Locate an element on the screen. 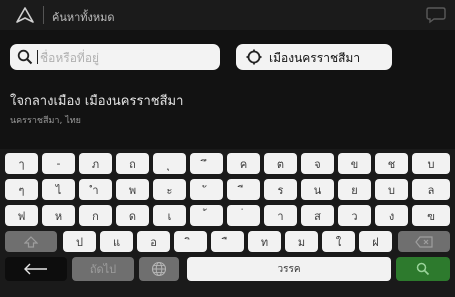  title-separator is located at coordinates (43, 15).